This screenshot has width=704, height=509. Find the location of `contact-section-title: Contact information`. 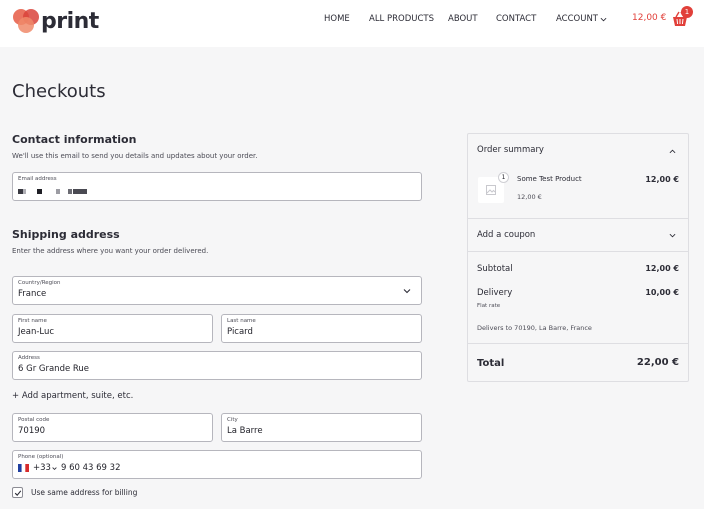

contact-section-title: Contact information is located at coordinates (74, 139).